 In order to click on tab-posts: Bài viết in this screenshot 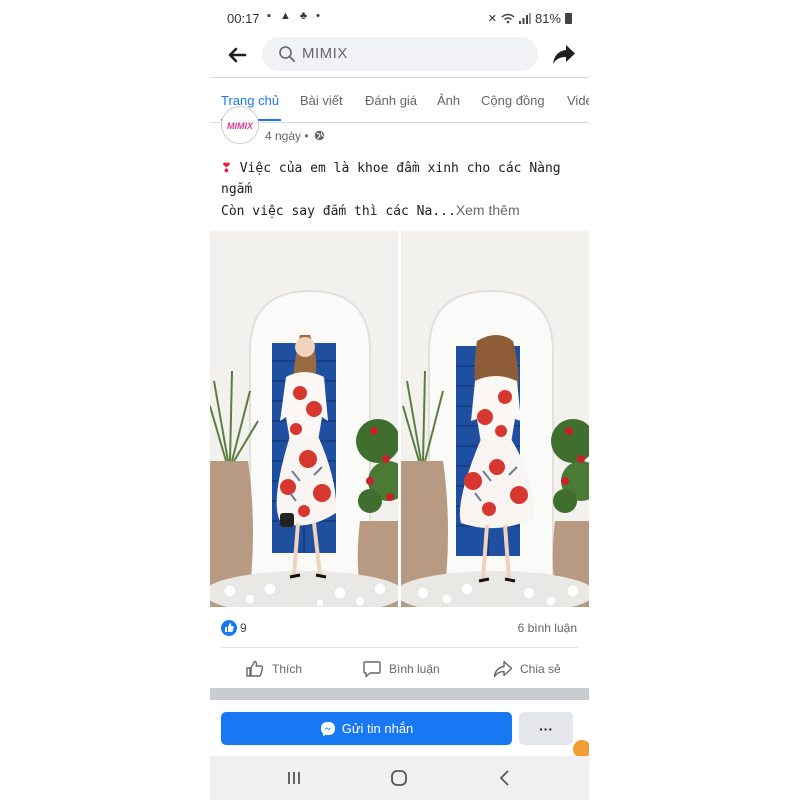, I will do `click(321, 100)`.